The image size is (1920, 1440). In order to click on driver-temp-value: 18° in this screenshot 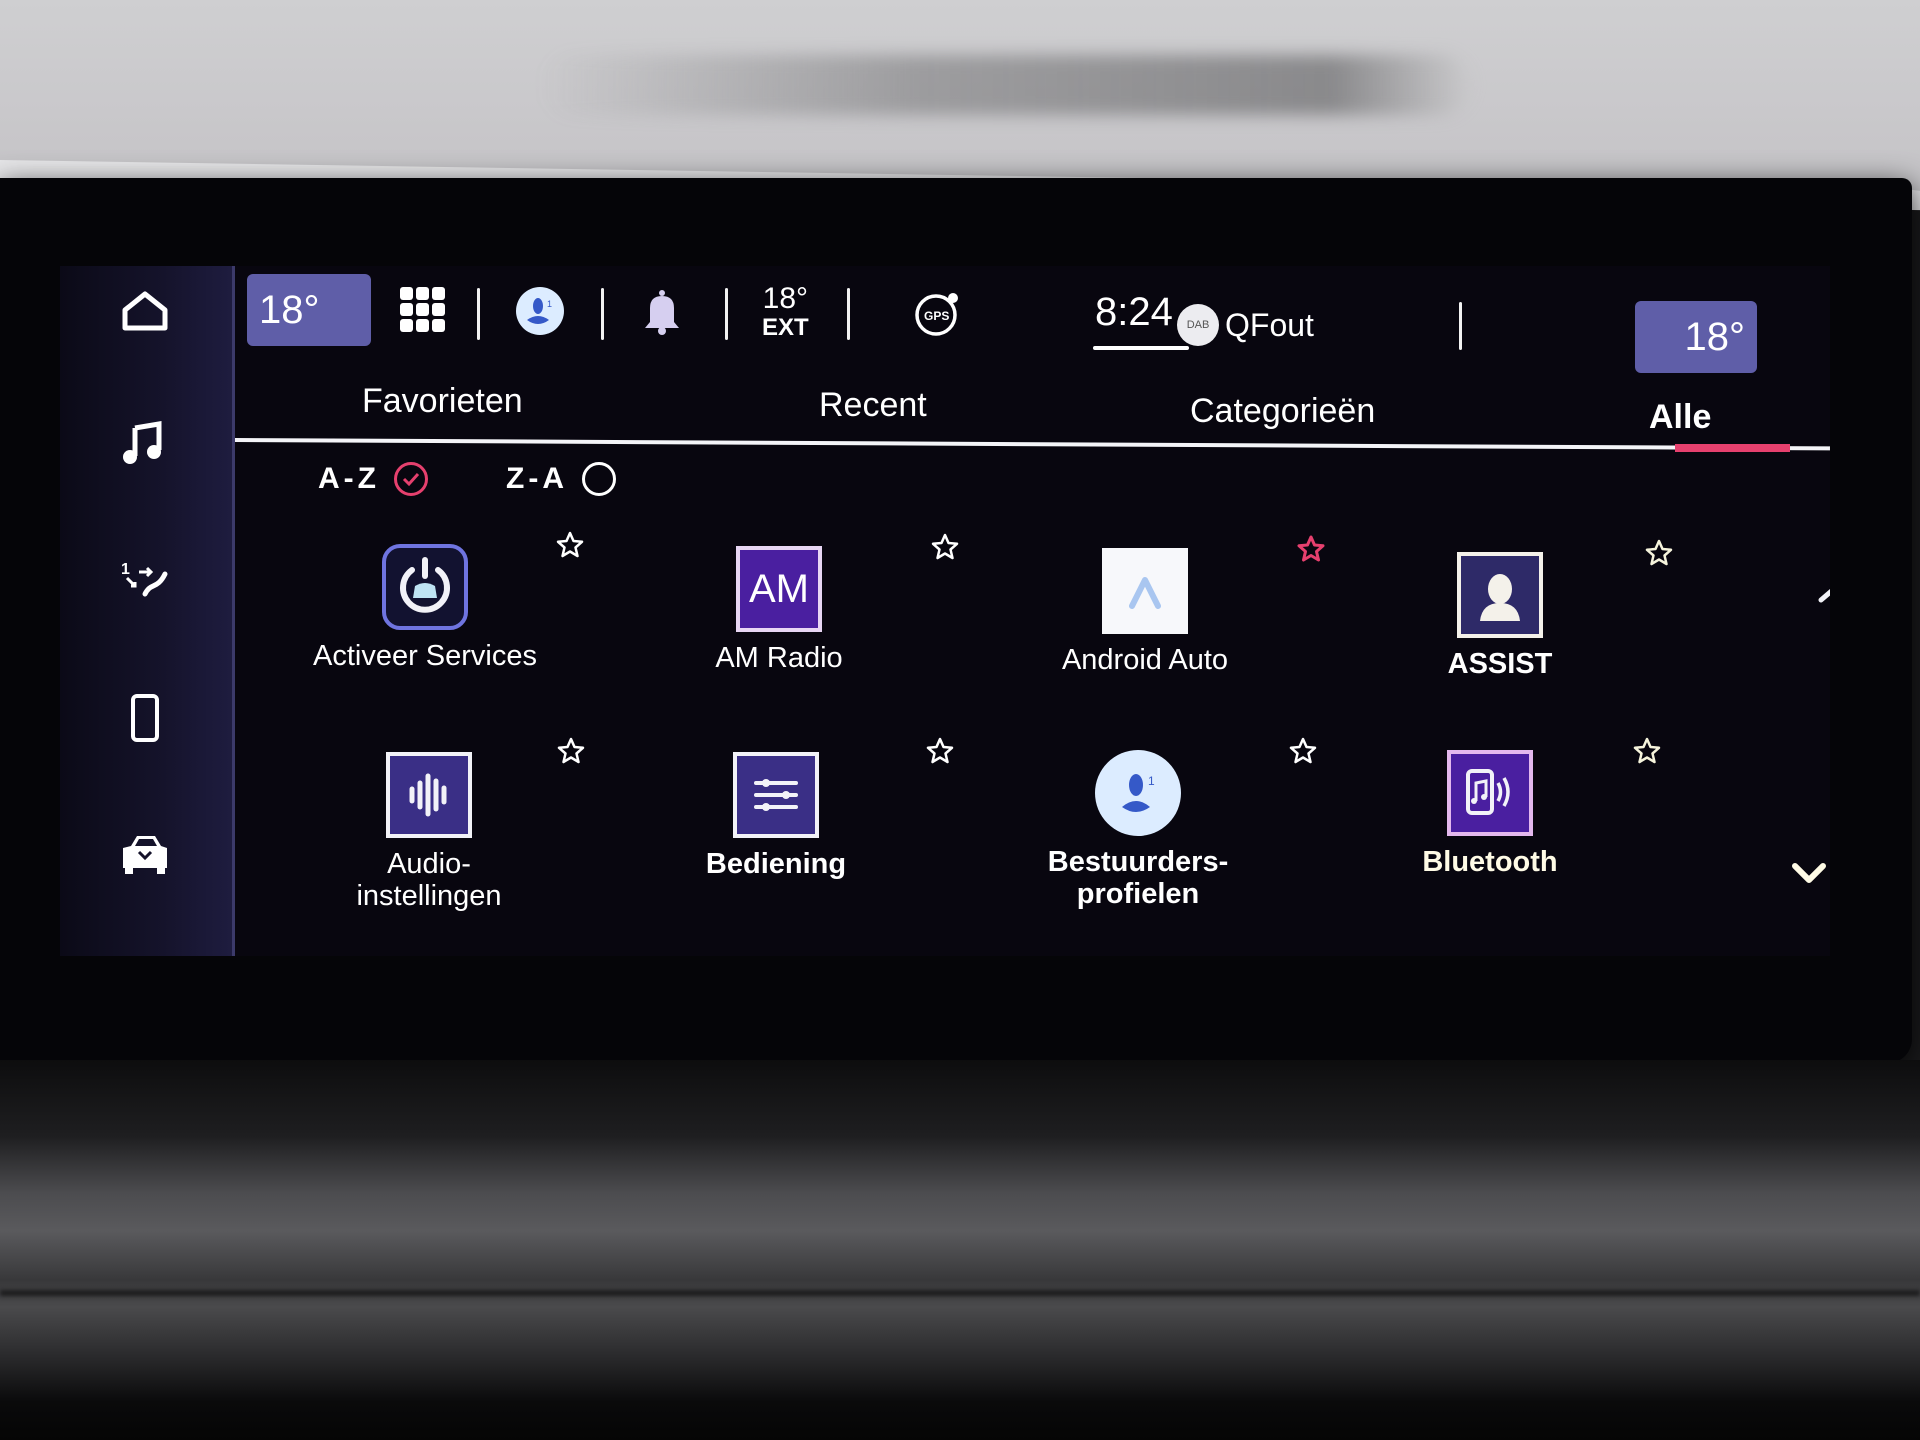, I will do `click(289, 309)`.